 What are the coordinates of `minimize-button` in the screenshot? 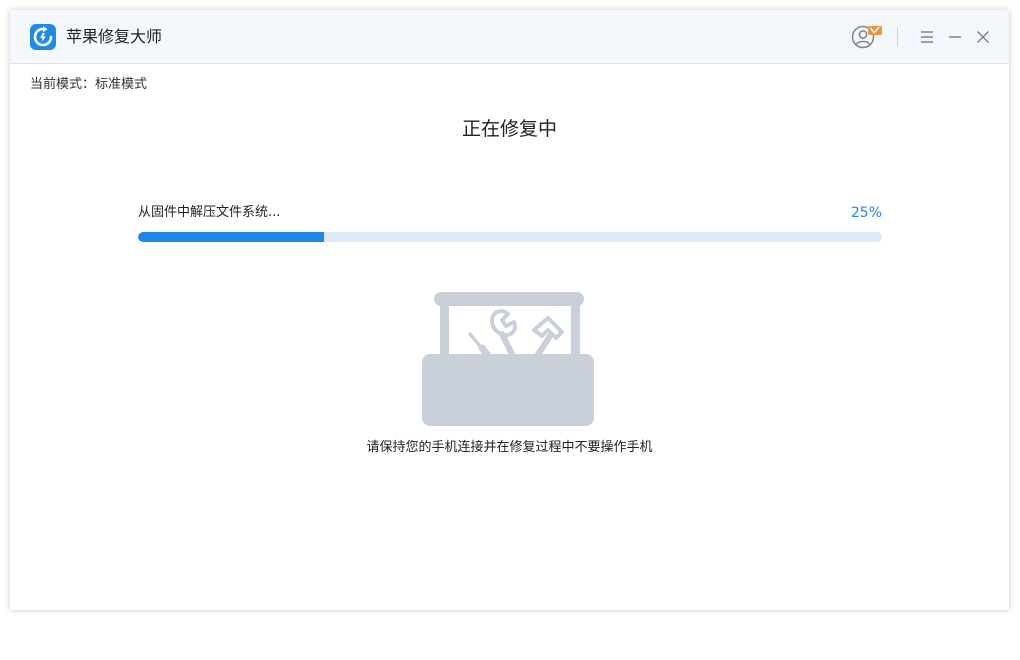 It's located at (955, 37).